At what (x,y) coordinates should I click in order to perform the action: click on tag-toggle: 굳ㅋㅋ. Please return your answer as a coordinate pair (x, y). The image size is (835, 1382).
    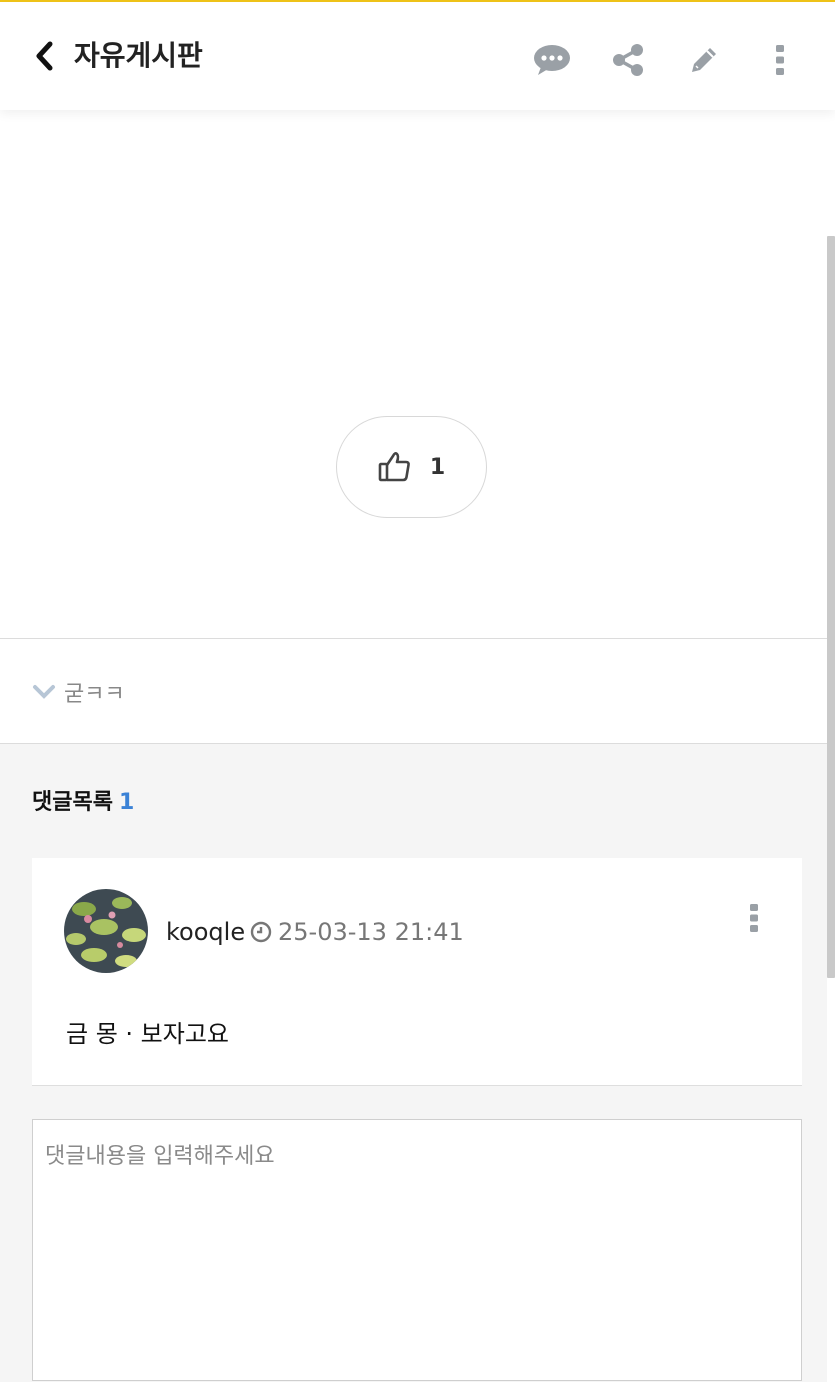
    Looking at the image, I should click on (78, 692).